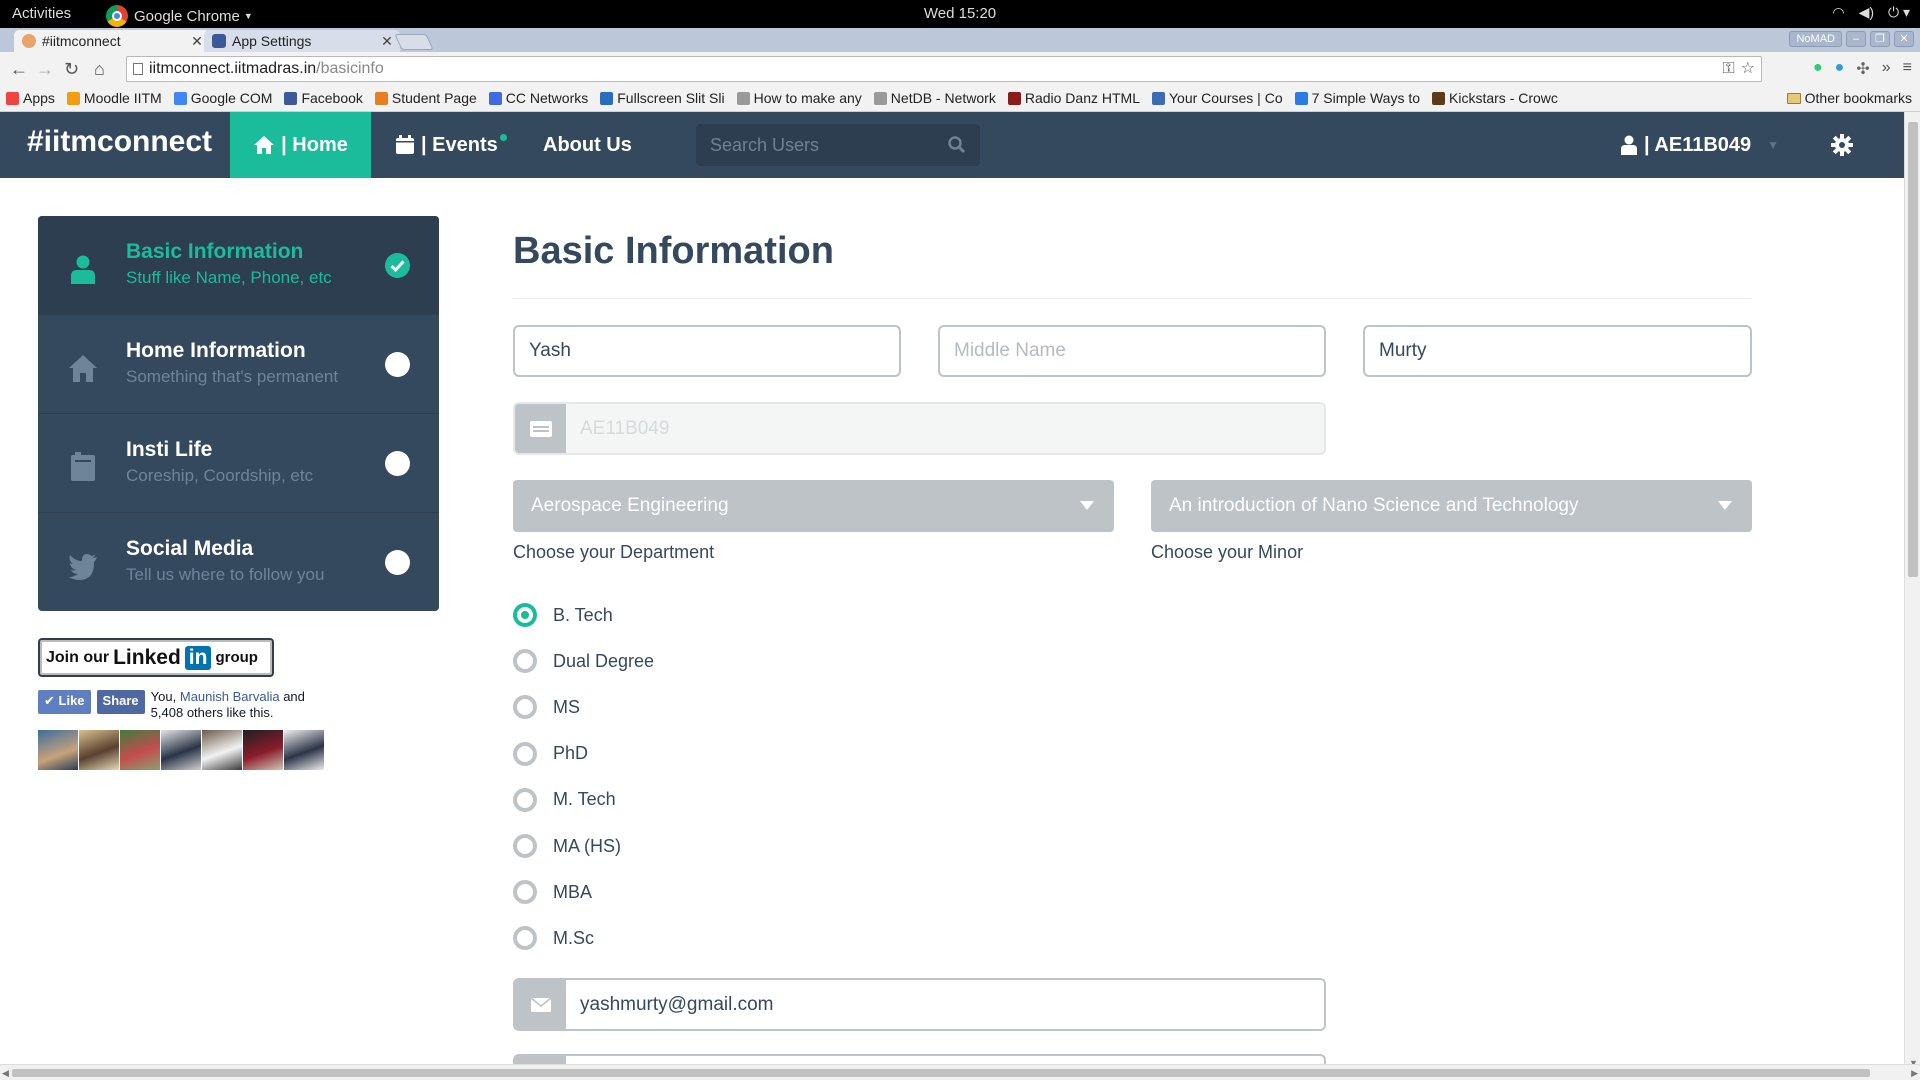 This screenshot has height=1080, width=1920. Describe the element at coordinates (1838, 12) in the screenshot. I see `wifi-icon: ◠` at that location.